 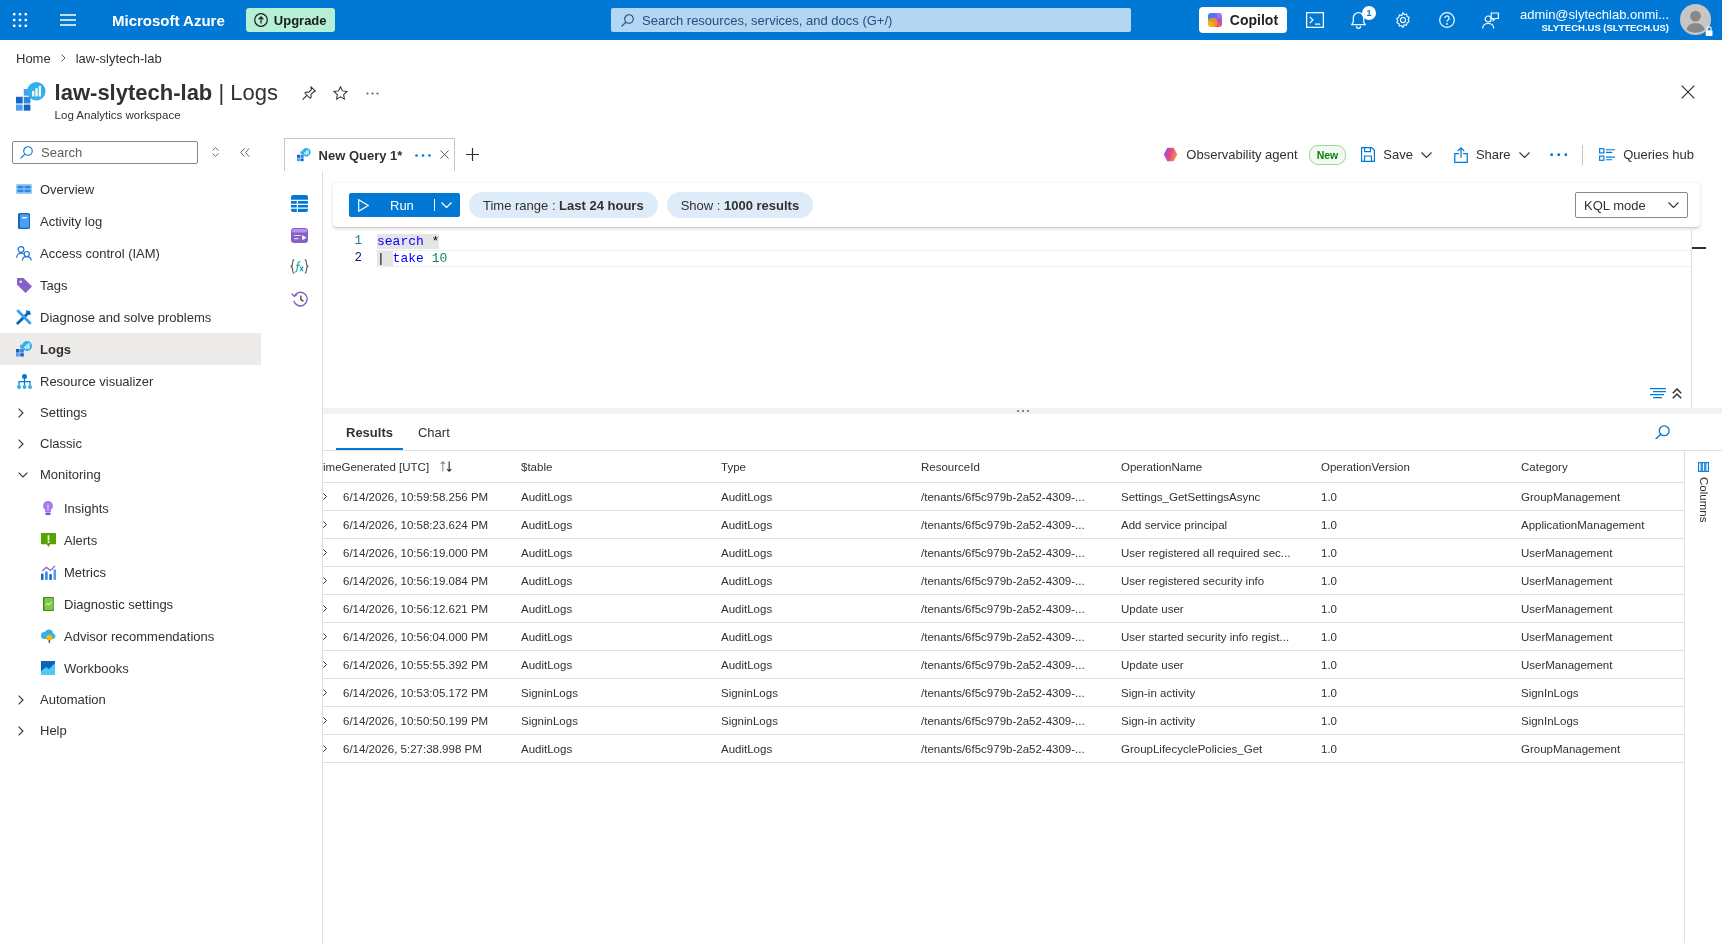 What do you see at coordinates (299, 267) in the screenshot?
I see `function-icon` at bounding box center [299, 267].